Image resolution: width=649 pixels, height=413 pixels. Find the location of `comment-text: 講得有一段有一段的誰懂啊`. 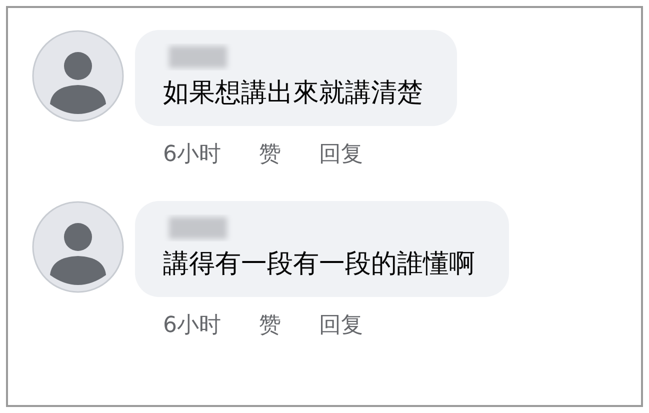

comment-text: 講得有一段有一段的誰懂啊 is located at coordinates (319, 264).